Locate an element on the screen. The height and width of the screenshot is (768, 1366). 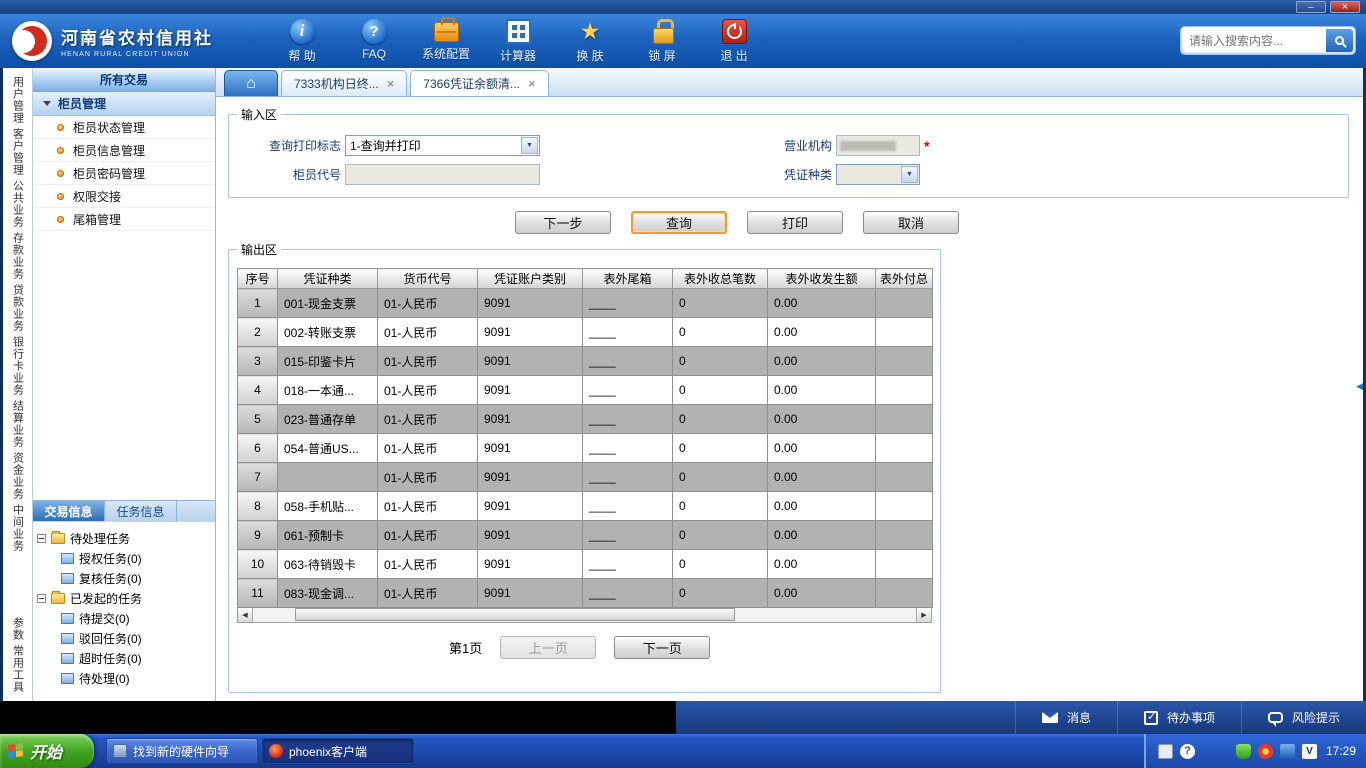
security-tray-icon is located at coordinates (1265, 751).